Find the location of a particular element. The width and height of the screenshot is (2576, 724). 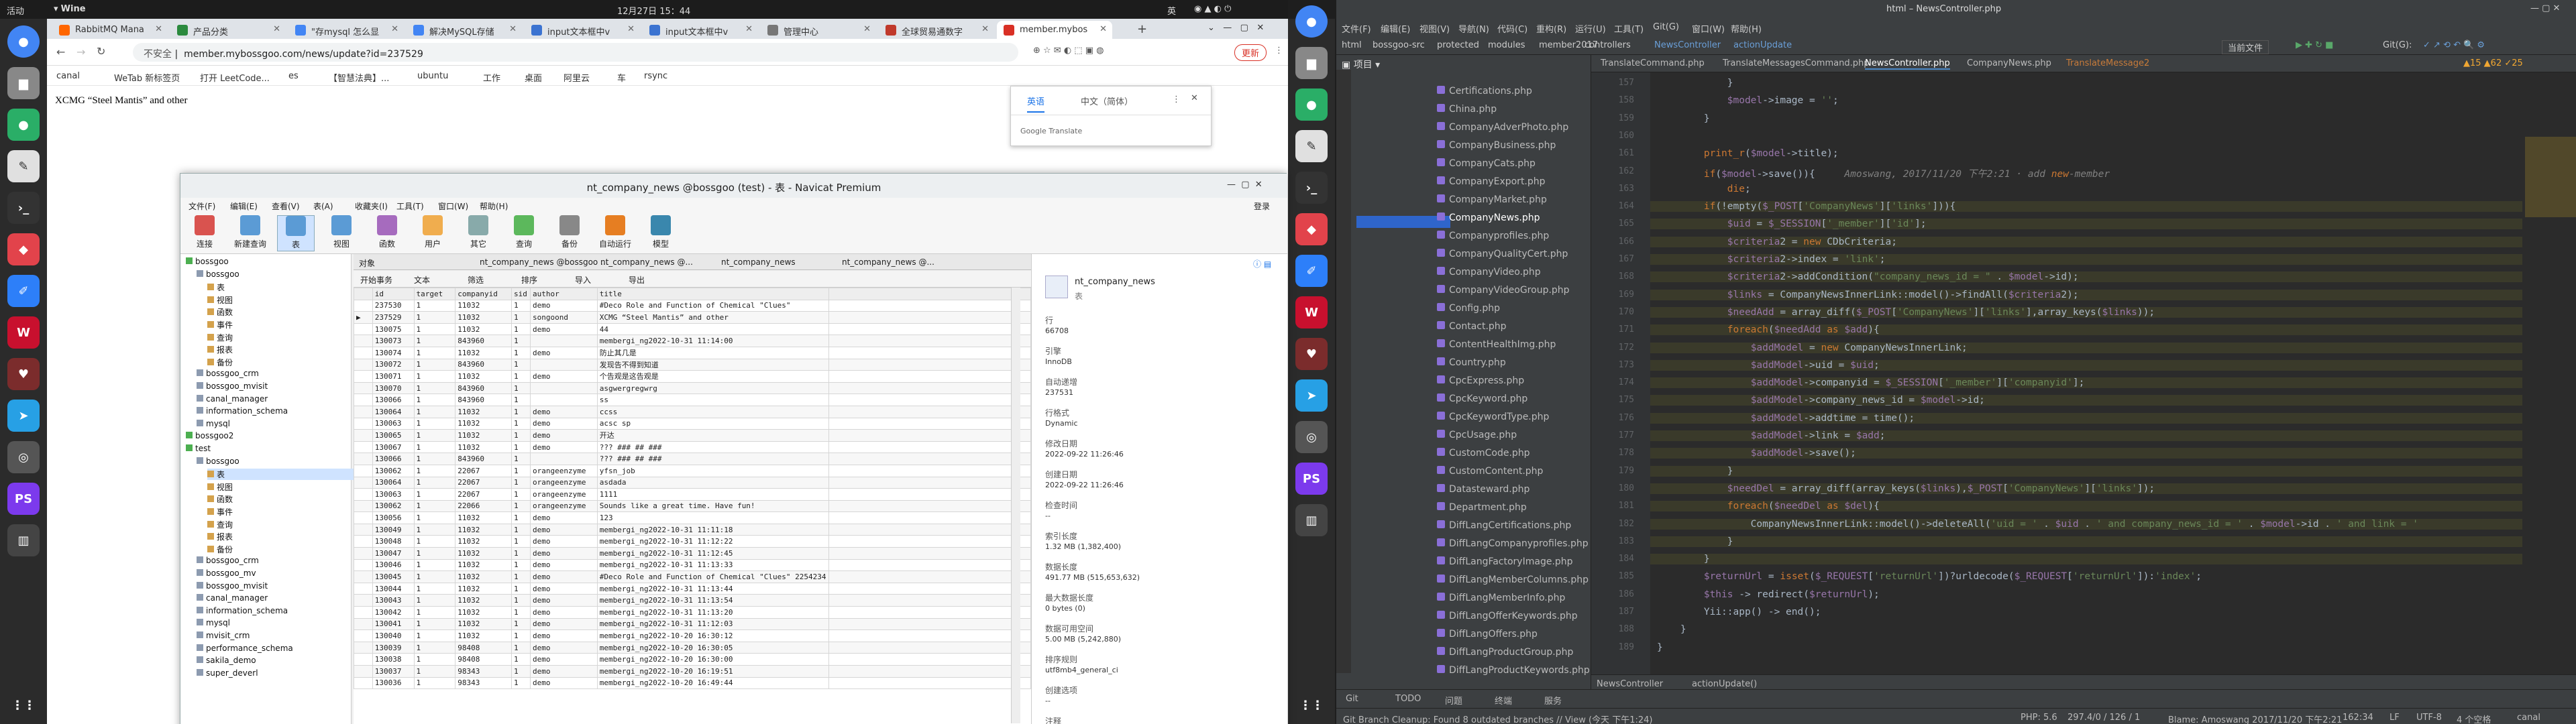

project-file: CustomCode.php is located at coordinates (1483, 453).